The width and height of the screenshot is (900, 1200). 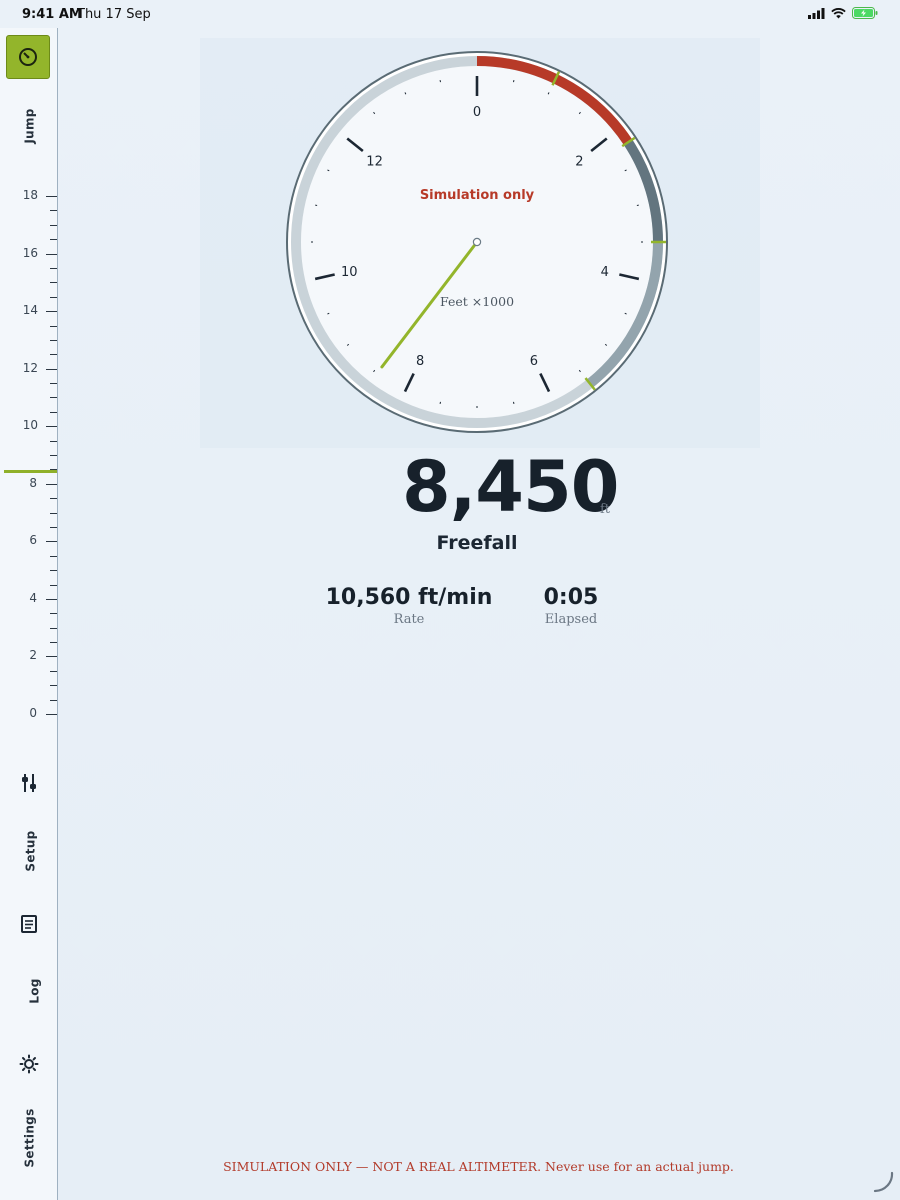 I want to click on altitude-unit: ft, so click(x=605, y=509).